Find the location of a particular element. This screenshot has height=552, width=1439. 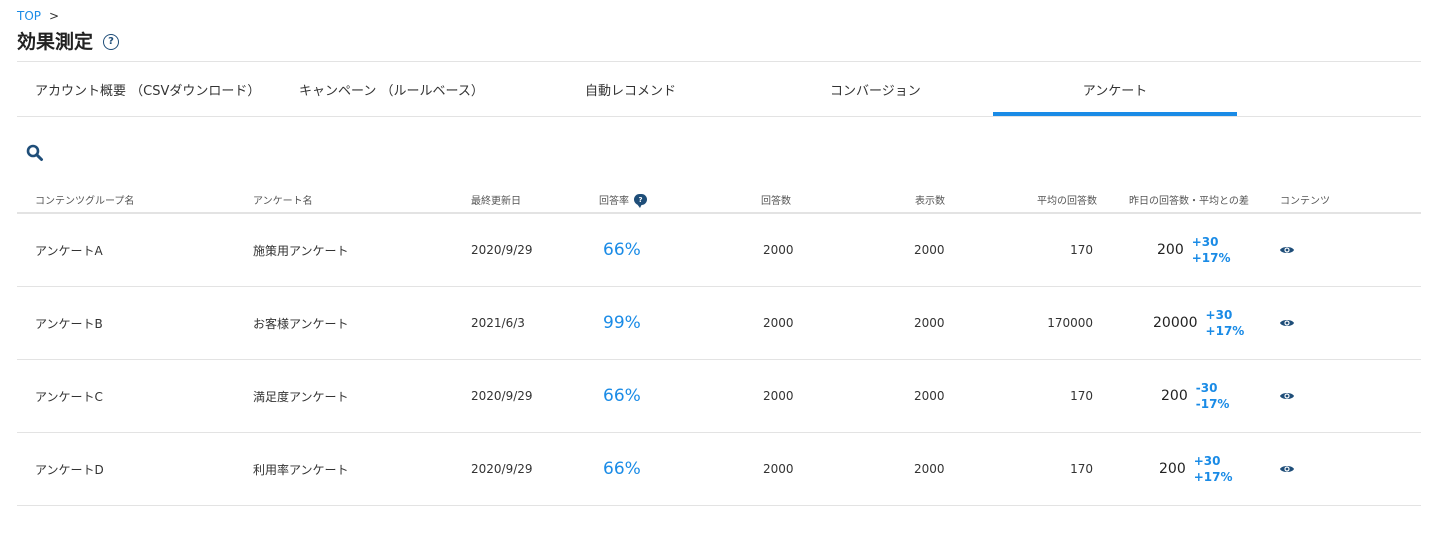

tab-label: アカウント概要 （CSVダウンロード） is located at coordinates (148, 91).